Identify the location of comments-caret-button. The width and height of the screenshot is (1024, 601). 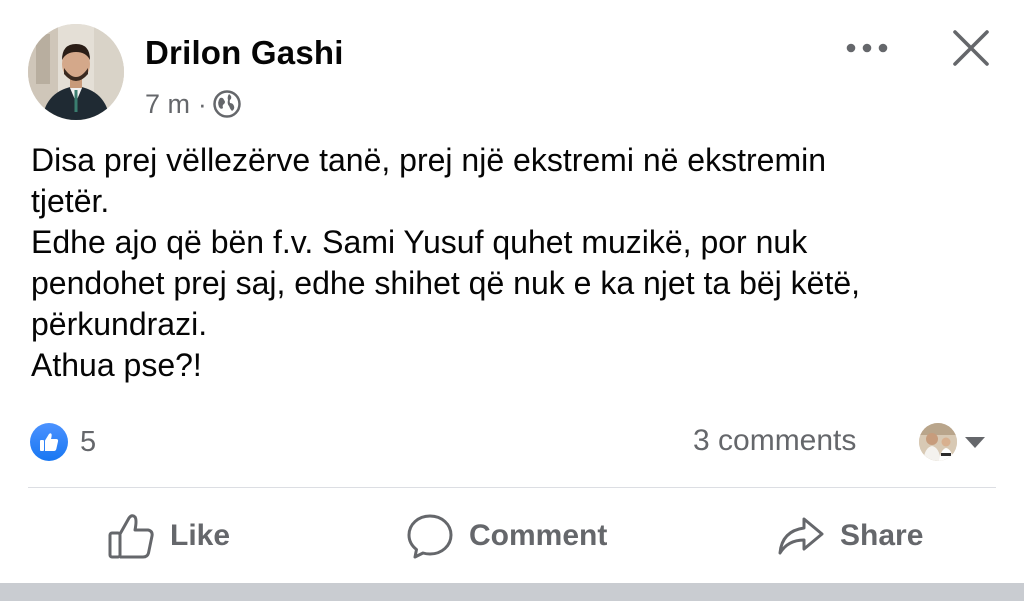
(975, 442).